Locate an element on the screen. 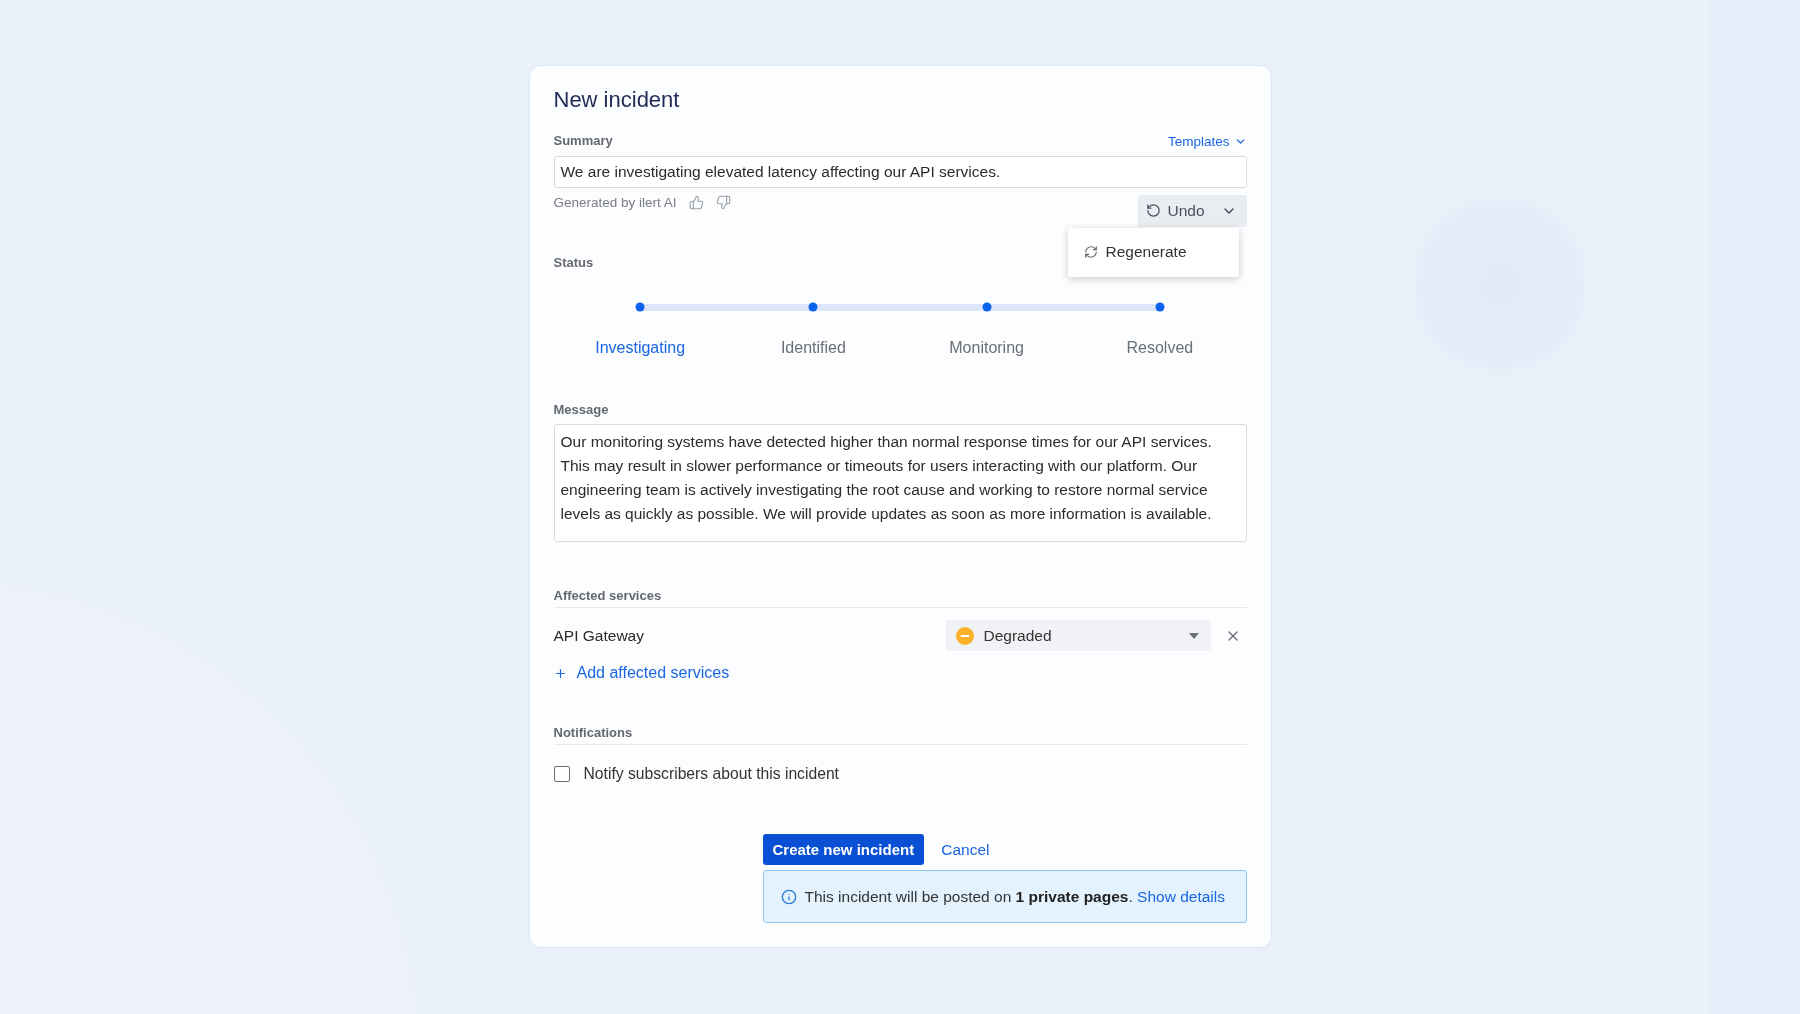 The height and width of the screenshot is (1014, 1800). section-heading: Notifications is located at coordinates (593, 733).